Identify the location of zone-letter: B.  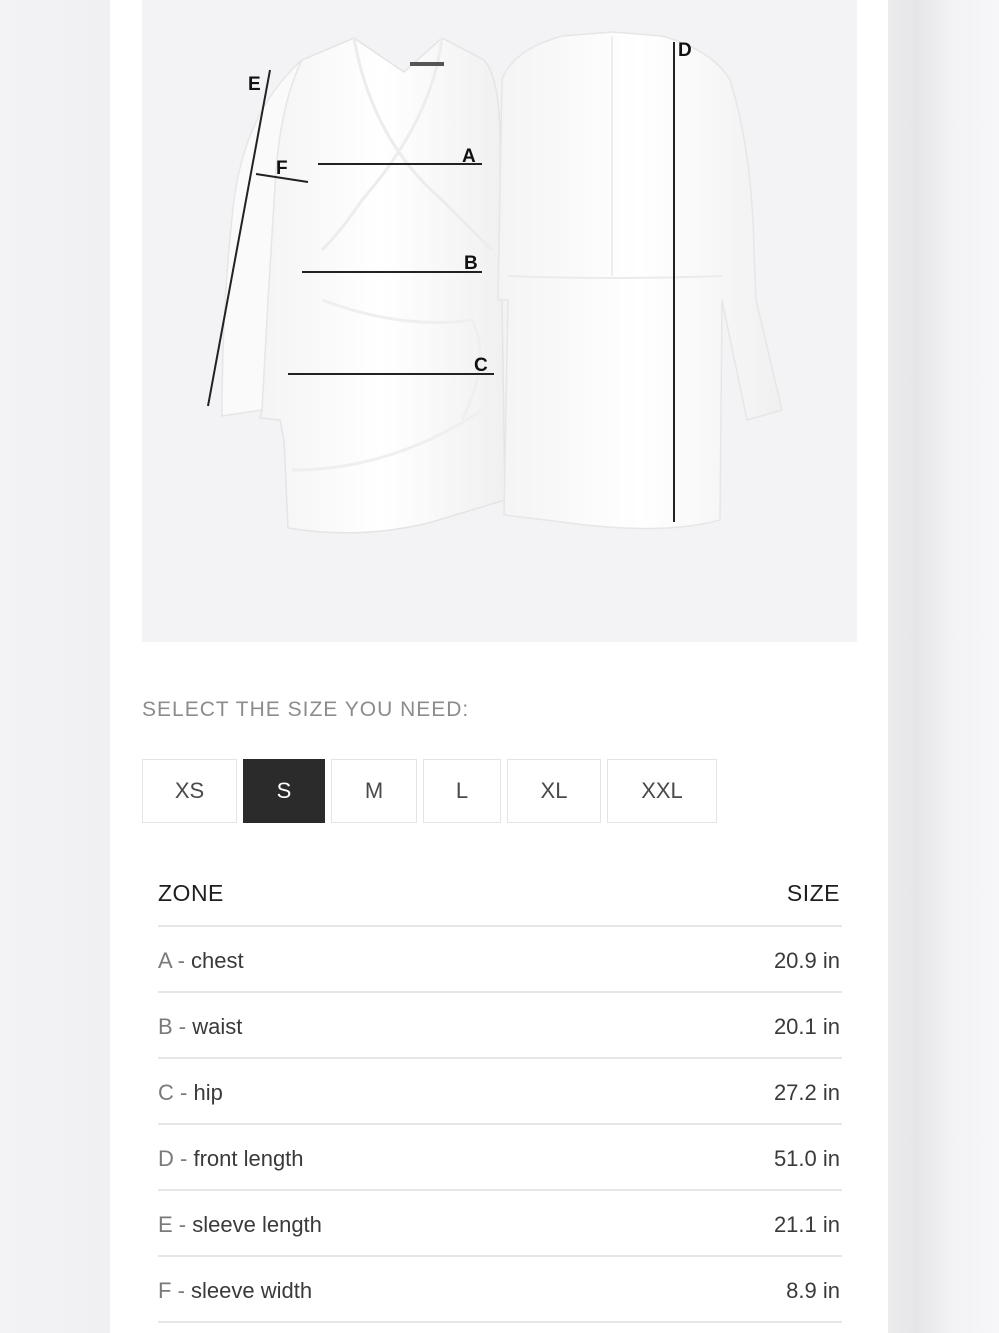
(165, 1026).